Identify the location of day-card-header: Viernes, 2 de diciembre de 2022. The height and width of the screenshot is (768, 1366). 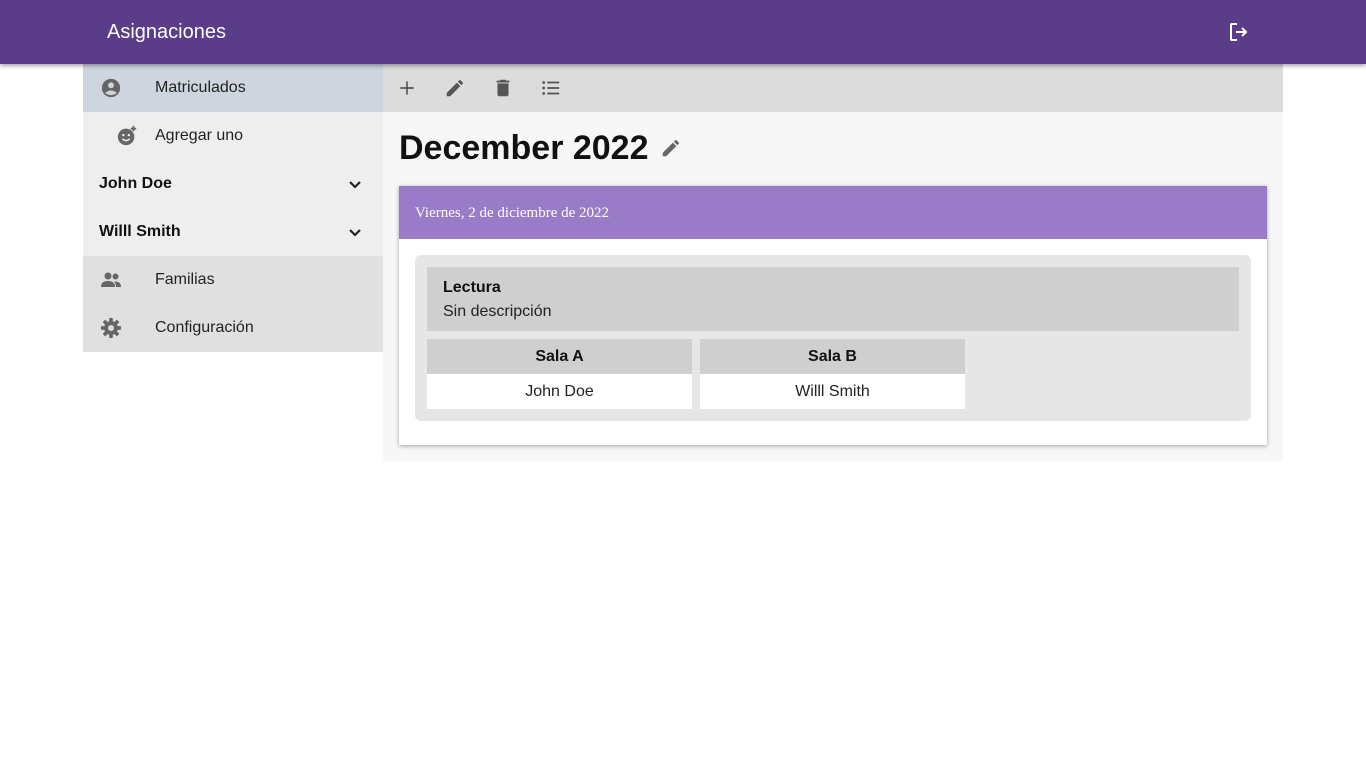
(833, 212).